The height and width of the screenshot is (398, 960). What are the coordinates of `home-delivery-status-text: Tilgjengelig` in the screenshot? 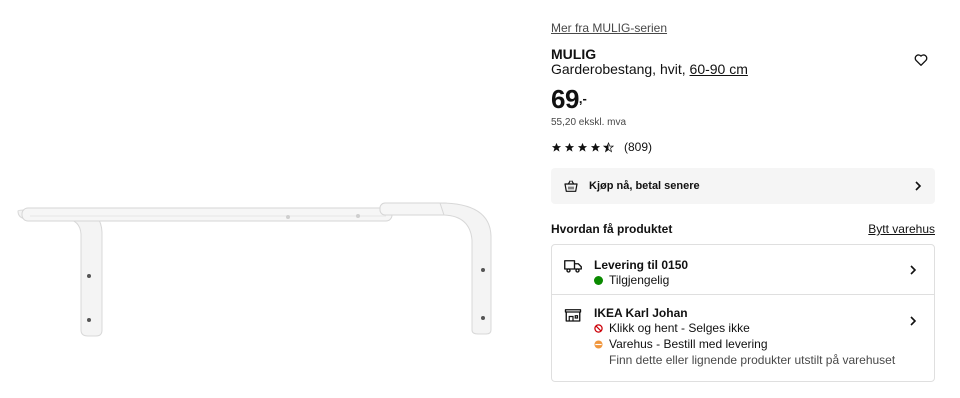 It's located at (639, 280).